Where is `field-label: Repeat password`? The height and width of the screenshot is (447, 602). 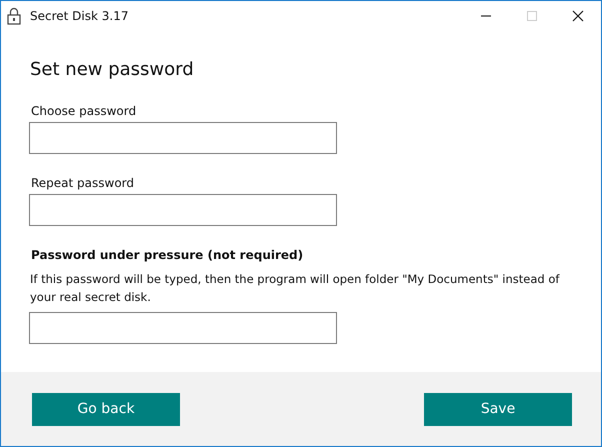 field-label: Repeat password is located at coordinates (83, 183).